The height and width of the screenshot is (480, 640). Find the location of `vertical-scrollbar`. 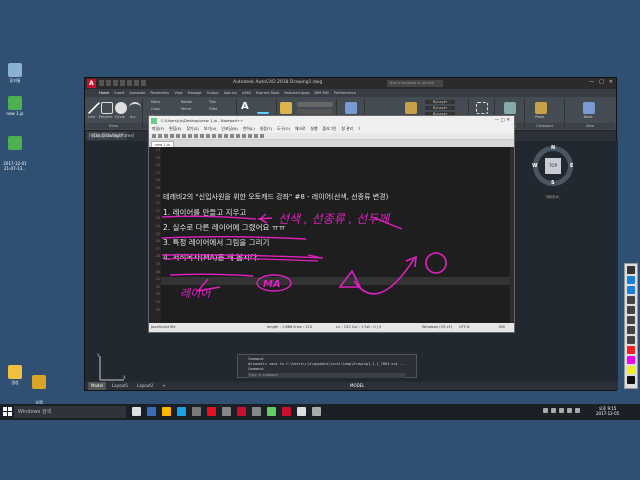

vertical-scrollbar is located at coordinates (512, 236).